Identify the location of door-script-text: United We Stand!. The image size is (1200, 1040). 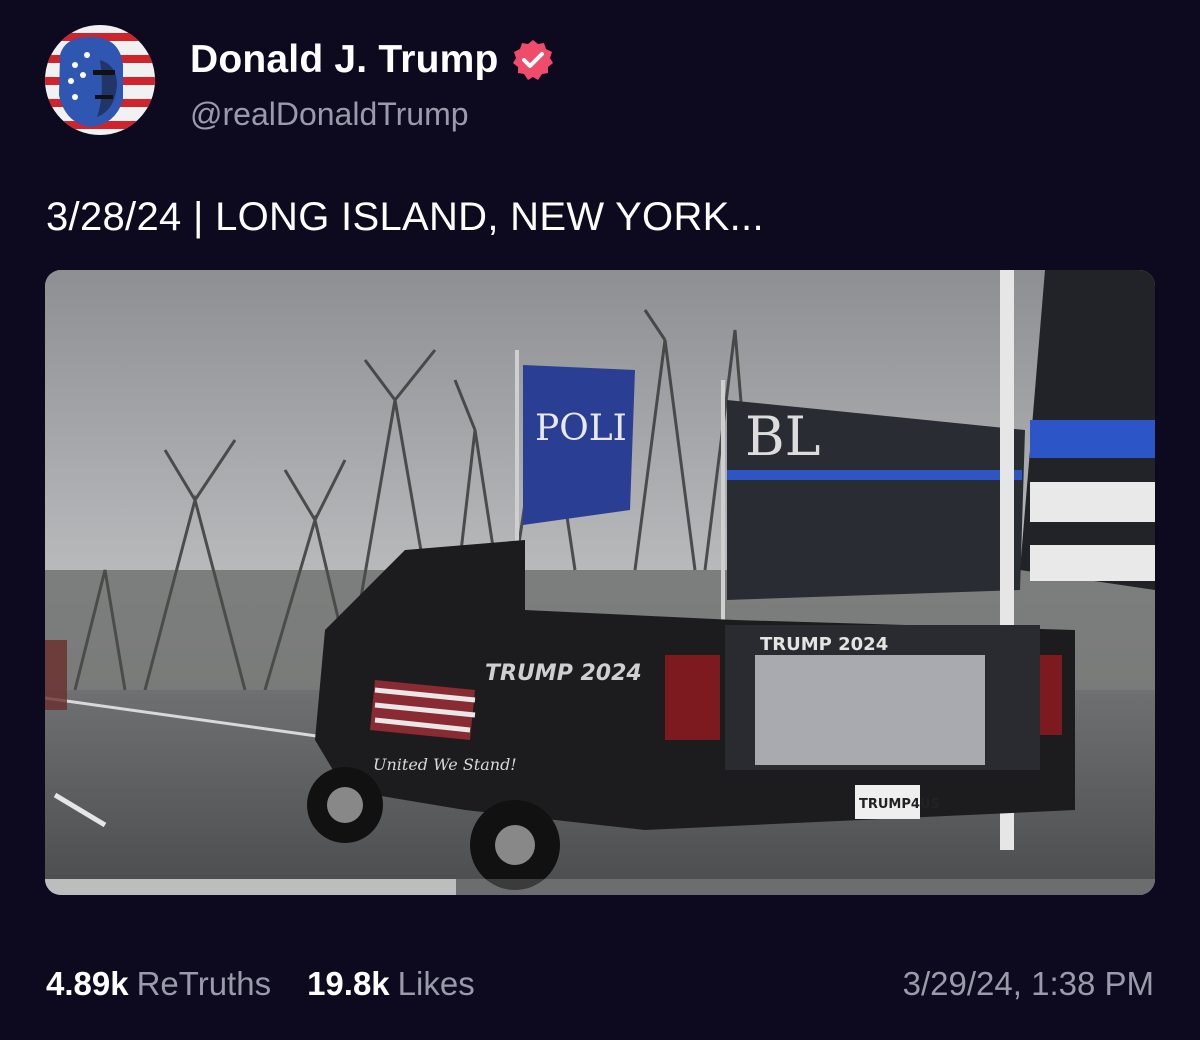
(445, 764).